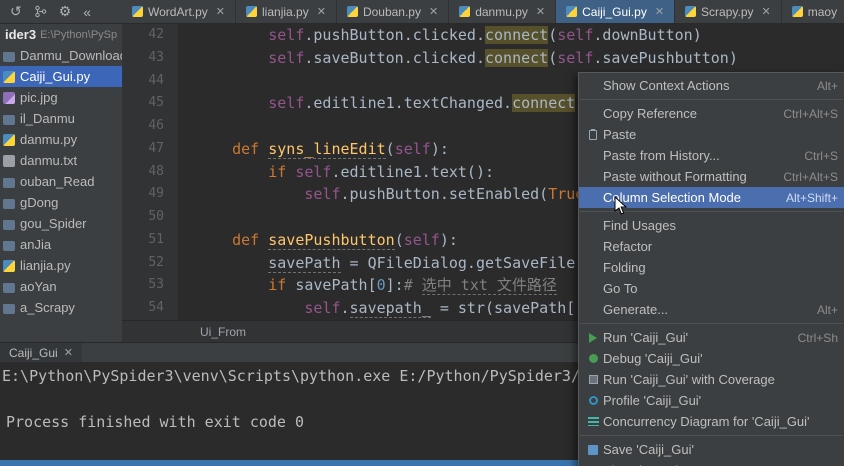  I want to click on menu-item-go-to: Go To, so click(711, 288).